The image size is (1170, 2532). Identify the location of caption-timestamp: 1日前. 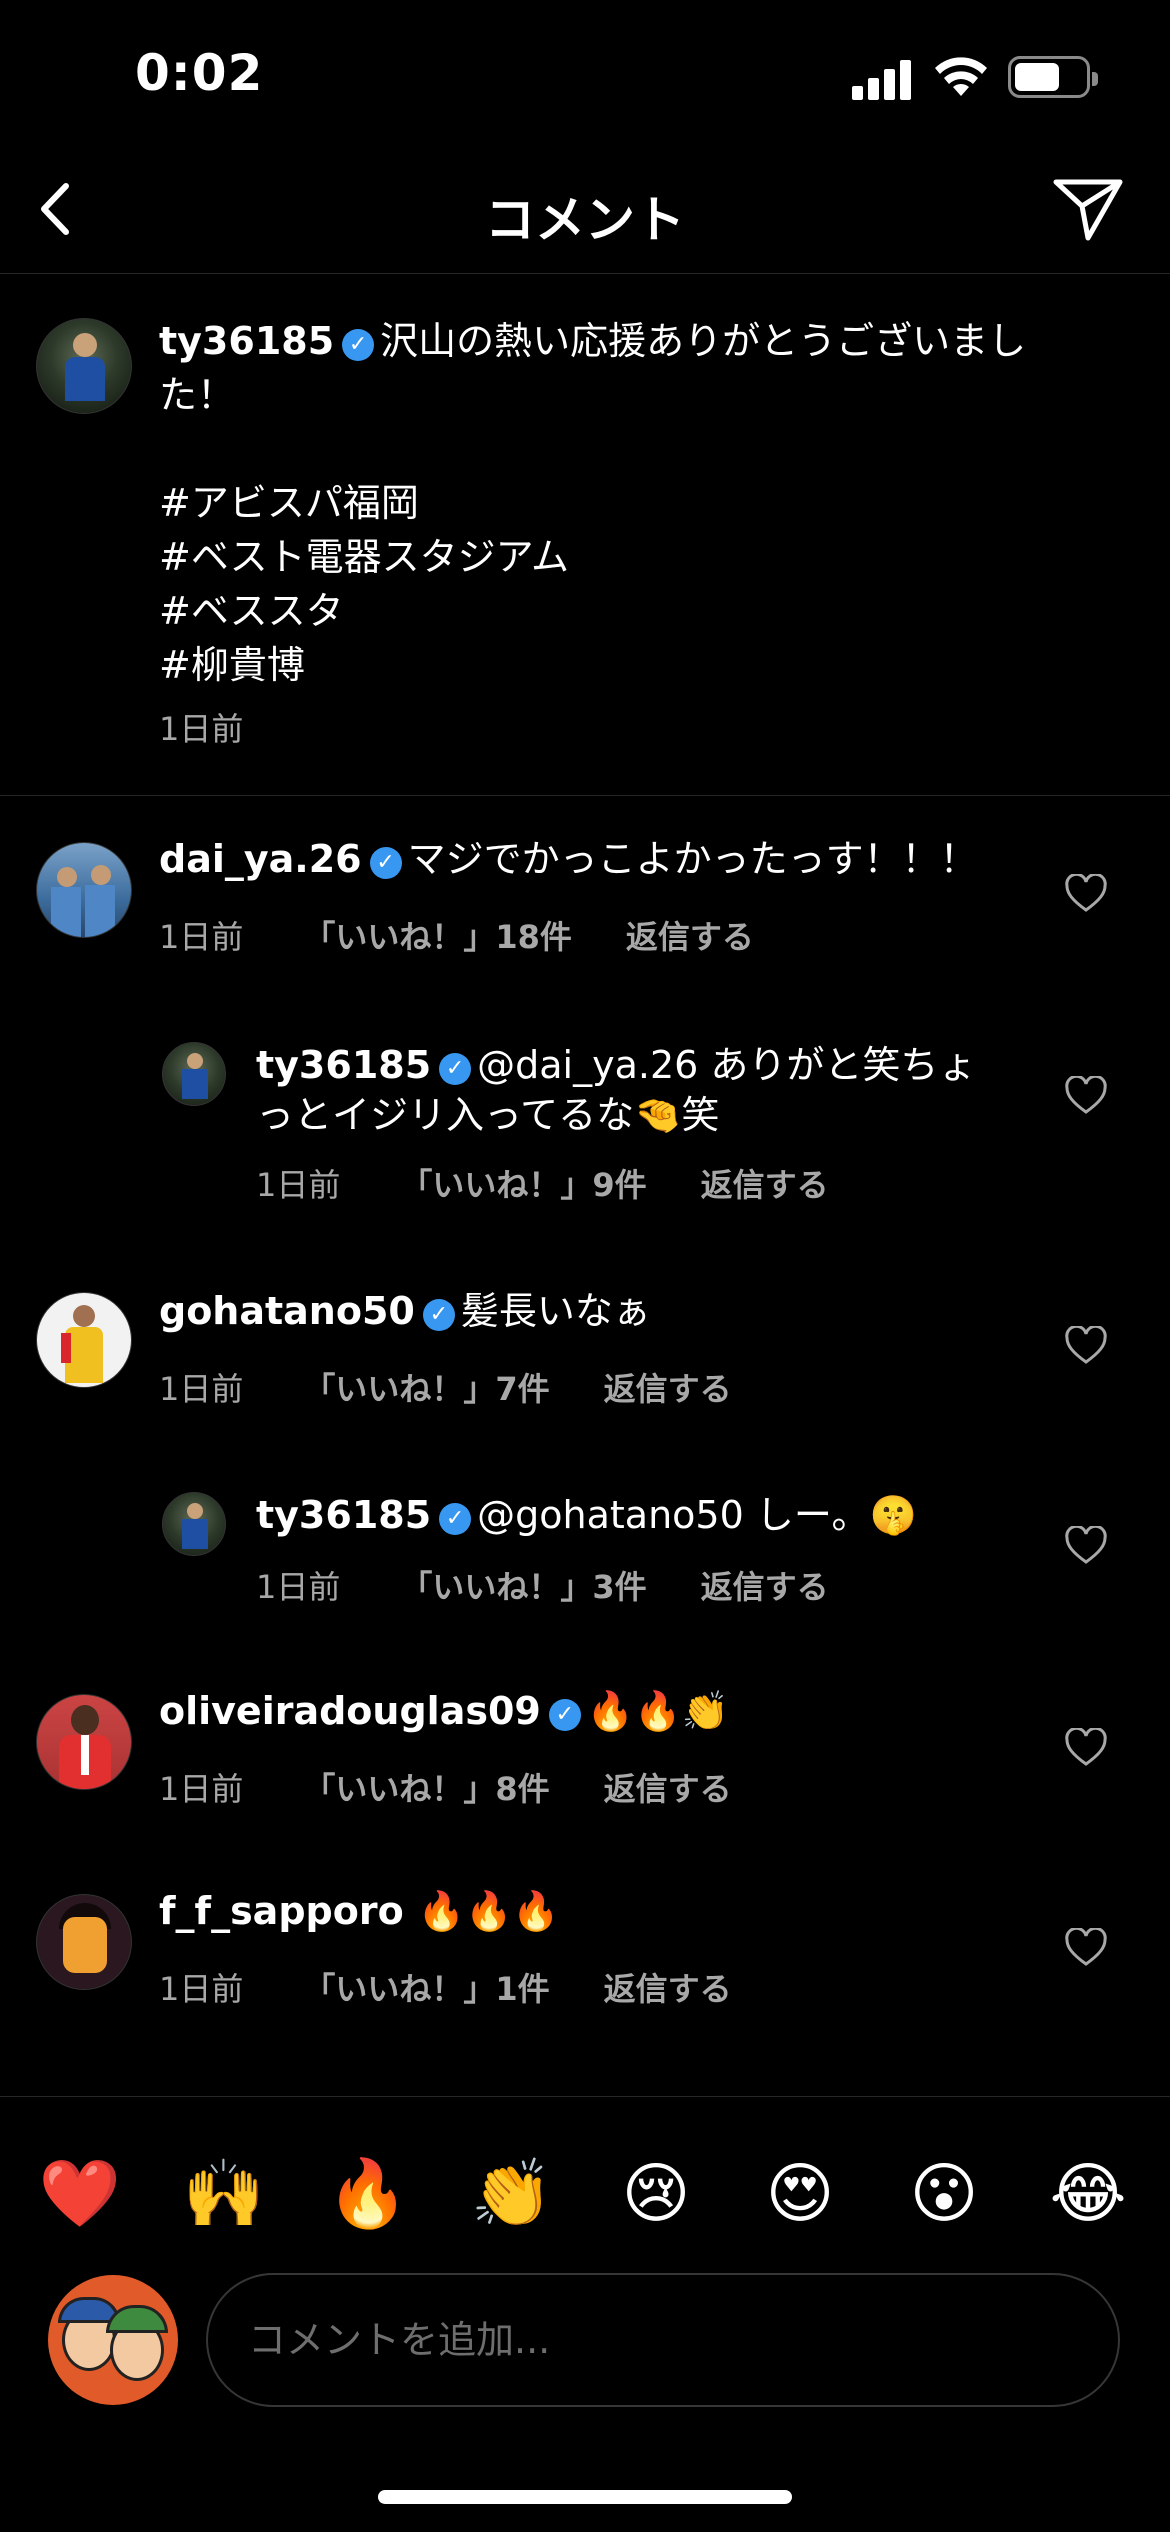
(201, 729).